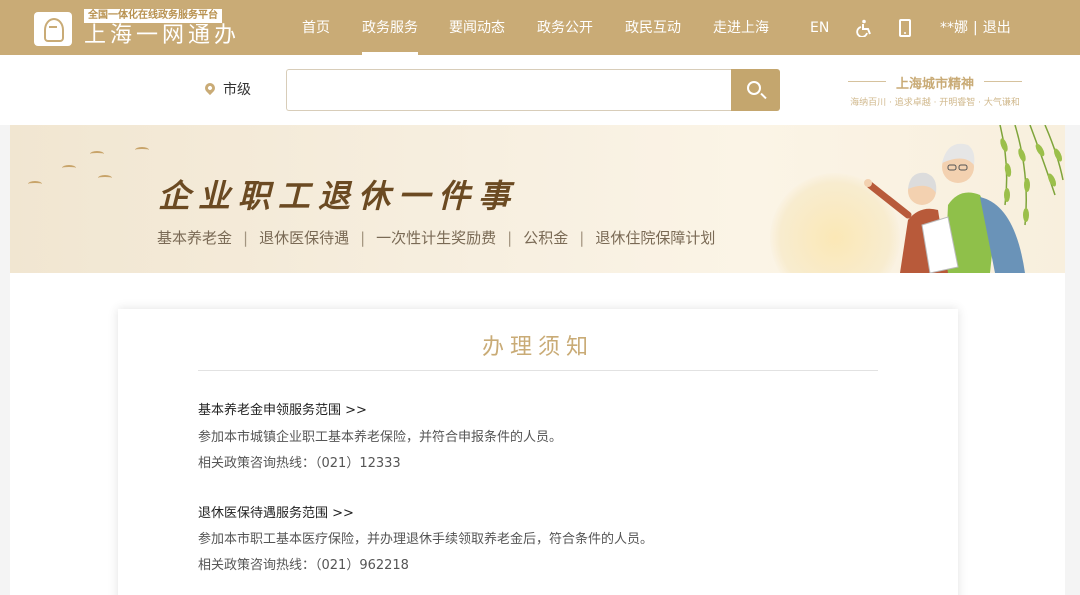 The width and height of the screenshot is (1080, 595). I want to click on search-input, so click(509, 90).